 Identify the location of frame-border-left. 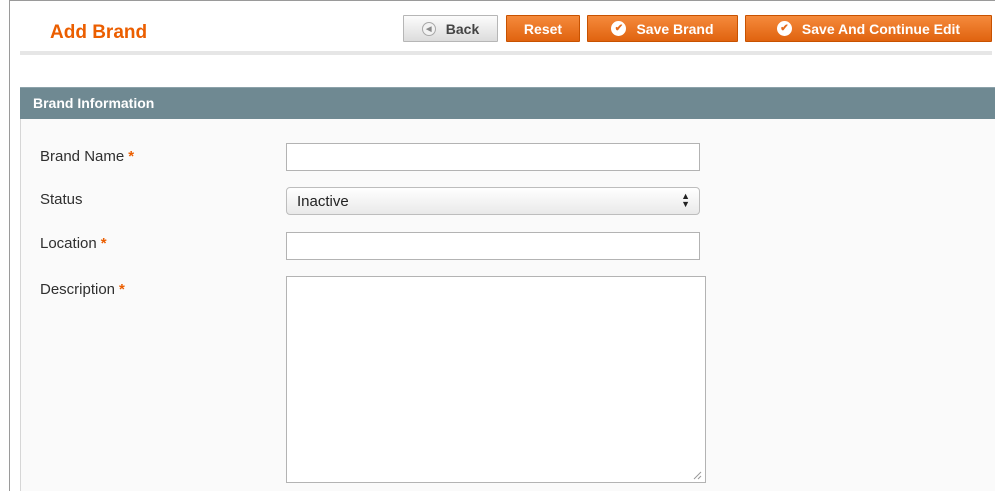
(9, 245).